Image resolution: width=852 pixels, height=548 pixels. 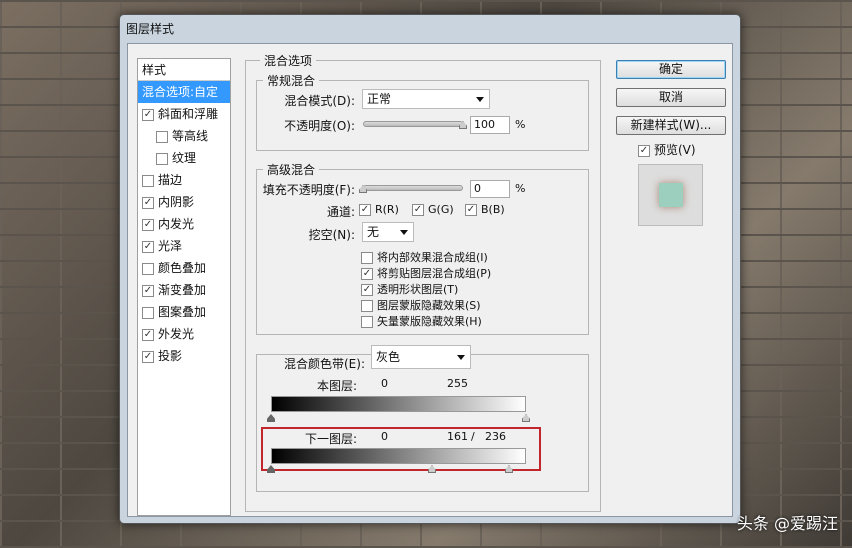 What do you see at coordinates (373, 232) in the screenshot?
I see `knockout-value: 无` at bounding box center [373, 232].